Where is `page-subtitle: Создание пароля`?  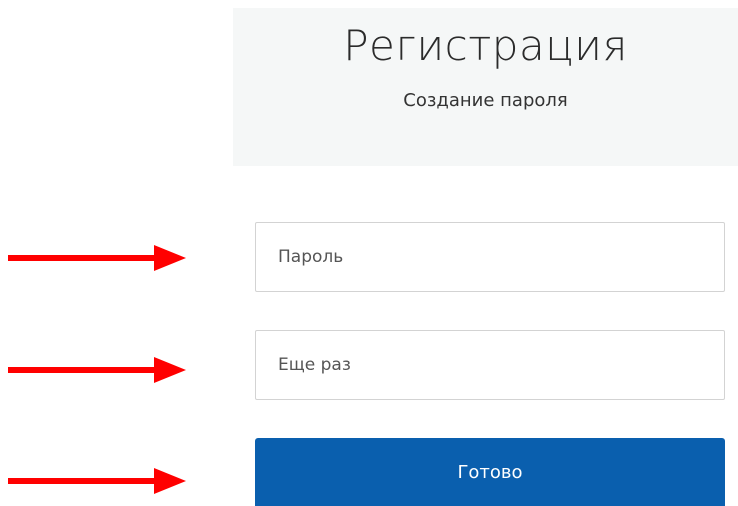 page-subtitle: Создание пароля is located at coordinates (485, 100).